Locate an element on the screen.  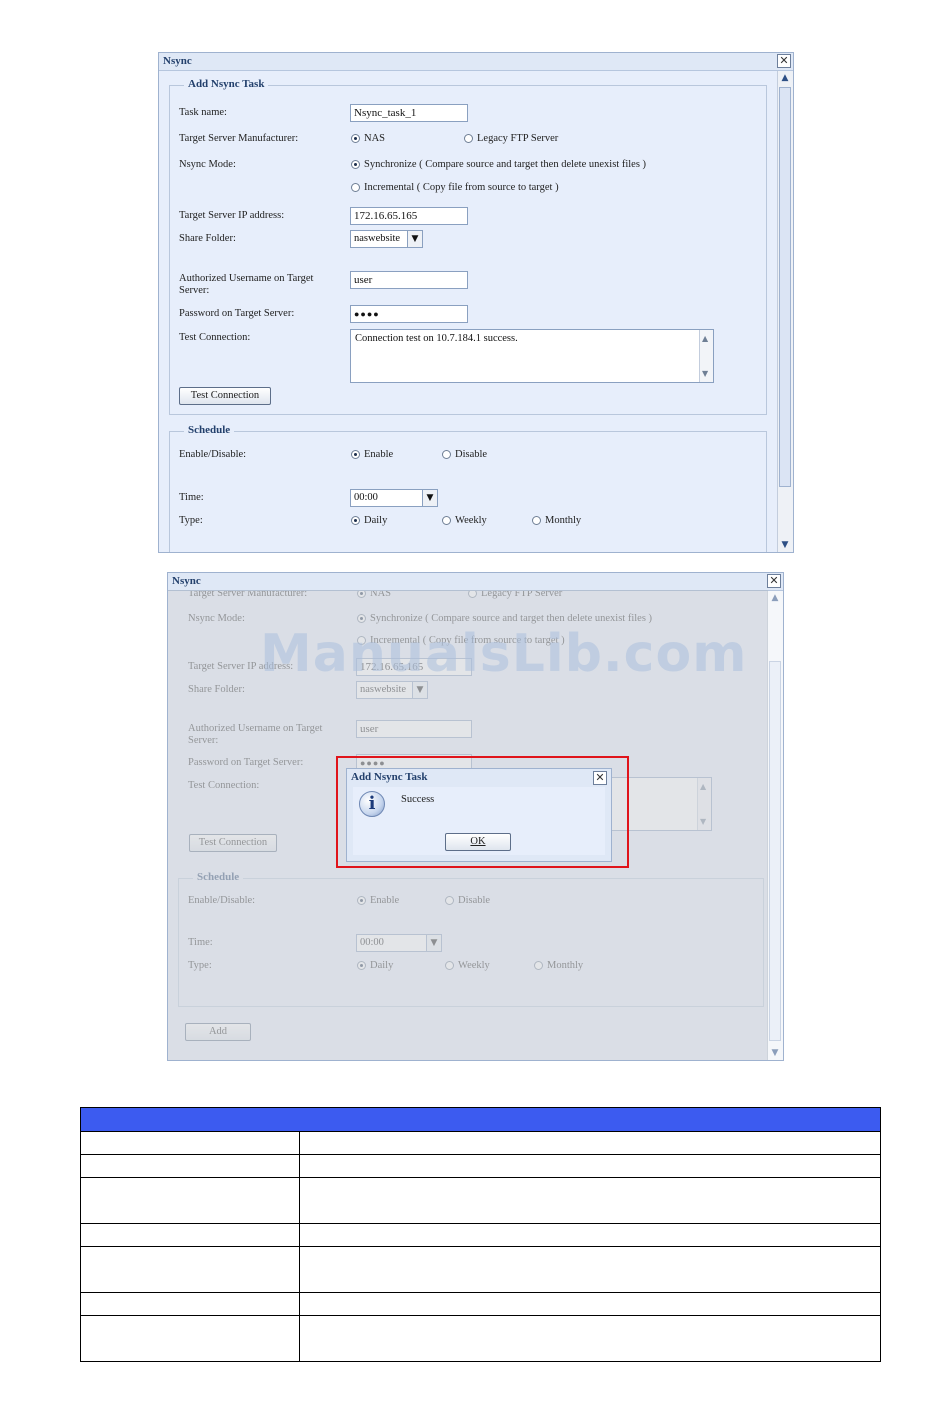
add-task-legend: Add Nsync Task is located at coordinates (226, 84).